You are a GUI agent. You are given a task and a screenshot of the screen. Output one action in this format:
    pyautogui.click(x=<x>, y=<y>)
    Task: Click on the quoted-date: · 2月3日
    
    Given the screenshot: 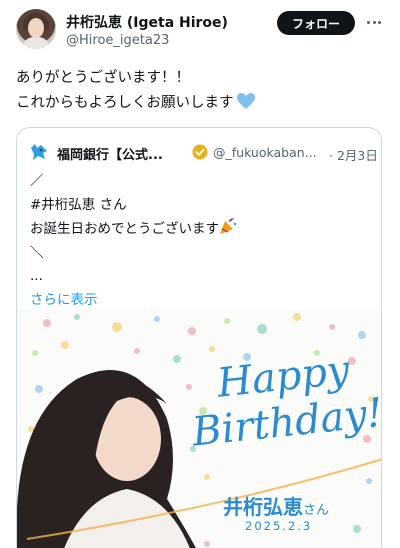 What is the action you would take?
    pyautogui.click(x=353, y=154)
    